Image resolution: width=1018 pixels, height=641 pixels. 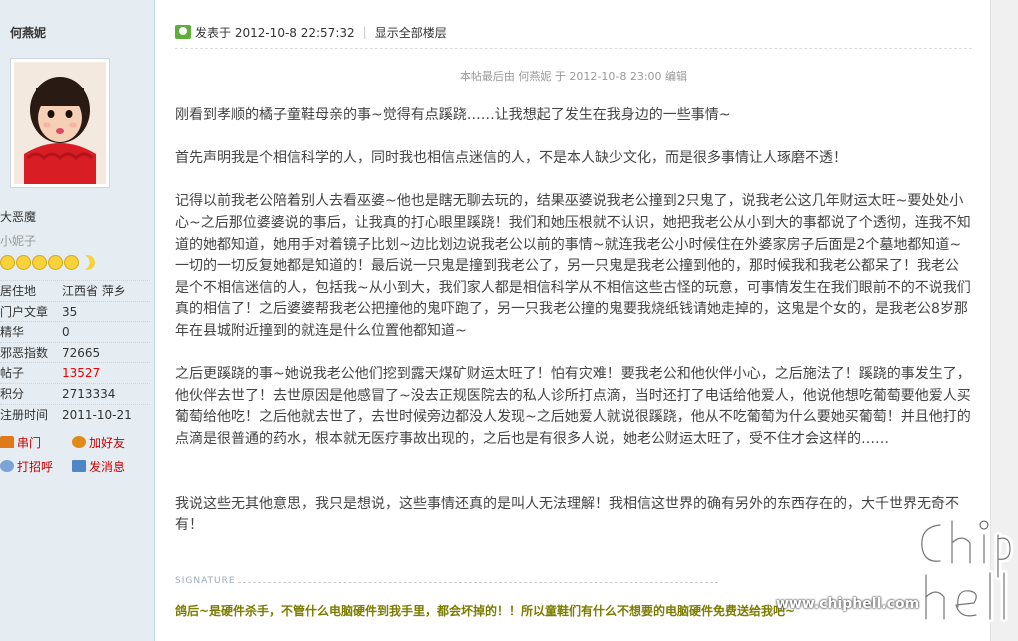 What do you see at coordinates (94, 291) in the screenshot?
I see `stat-value: 江西省 萍乡` at bounding box center [94, 291].